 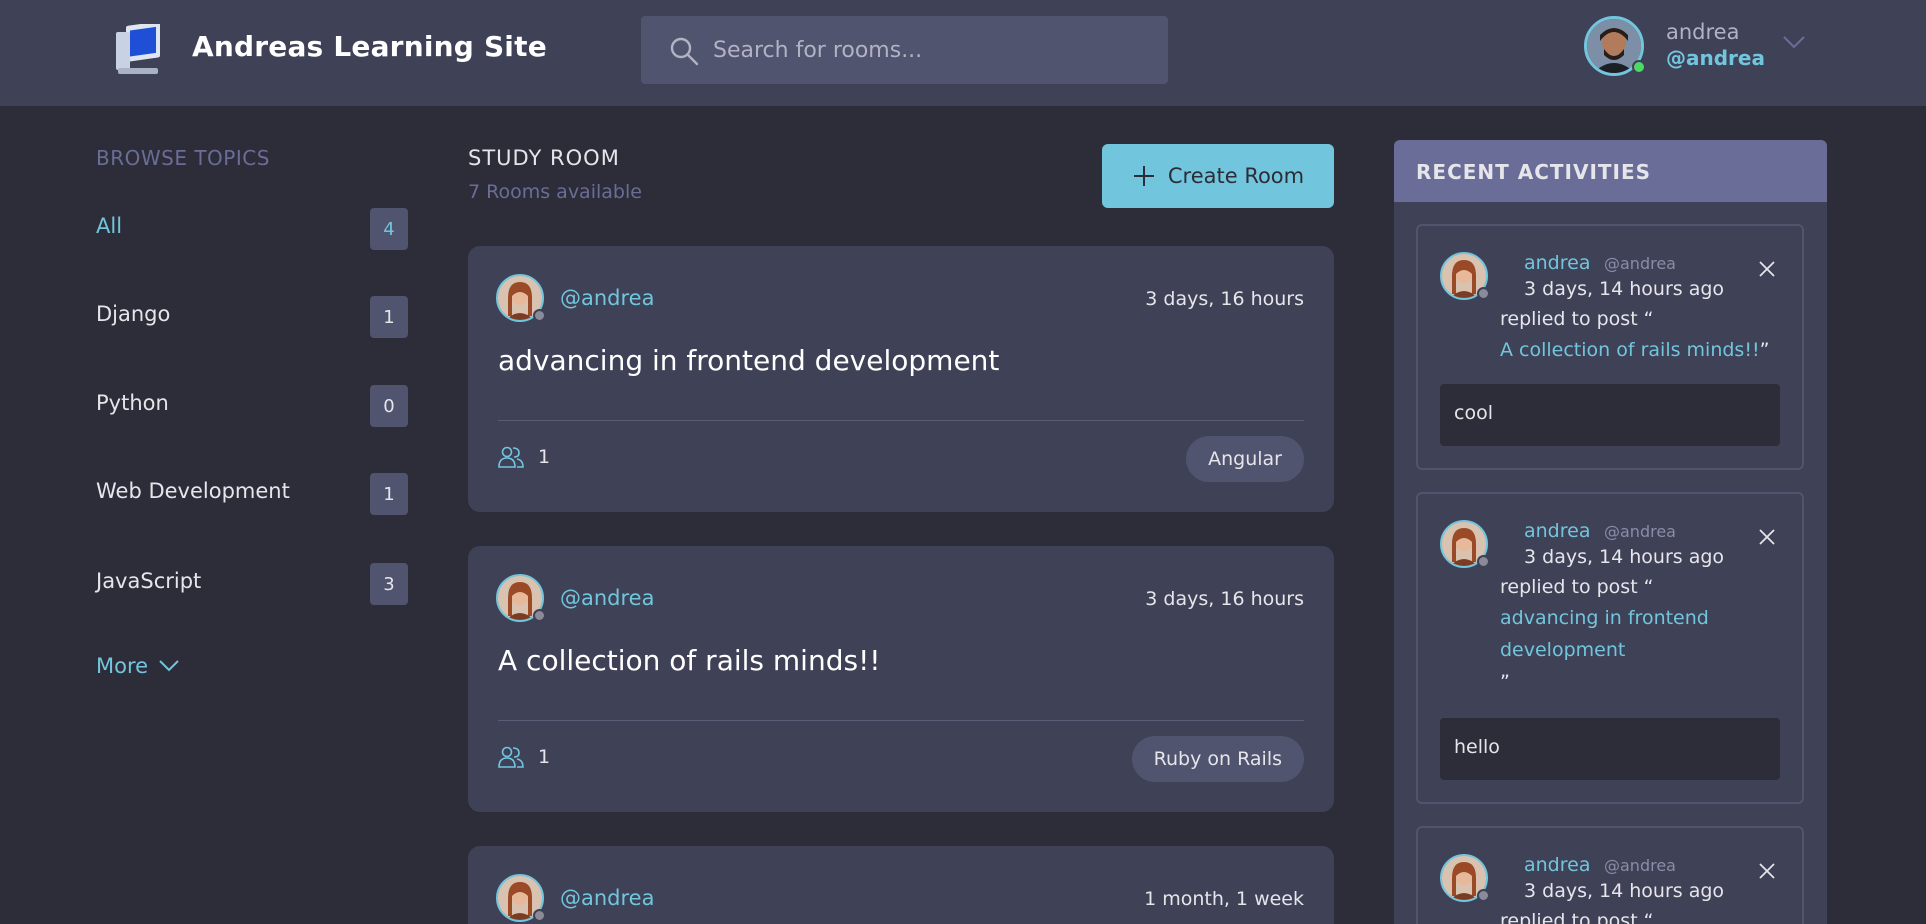 I want to click on room-topic-tag: Angular, so click(x=1245, y=459).